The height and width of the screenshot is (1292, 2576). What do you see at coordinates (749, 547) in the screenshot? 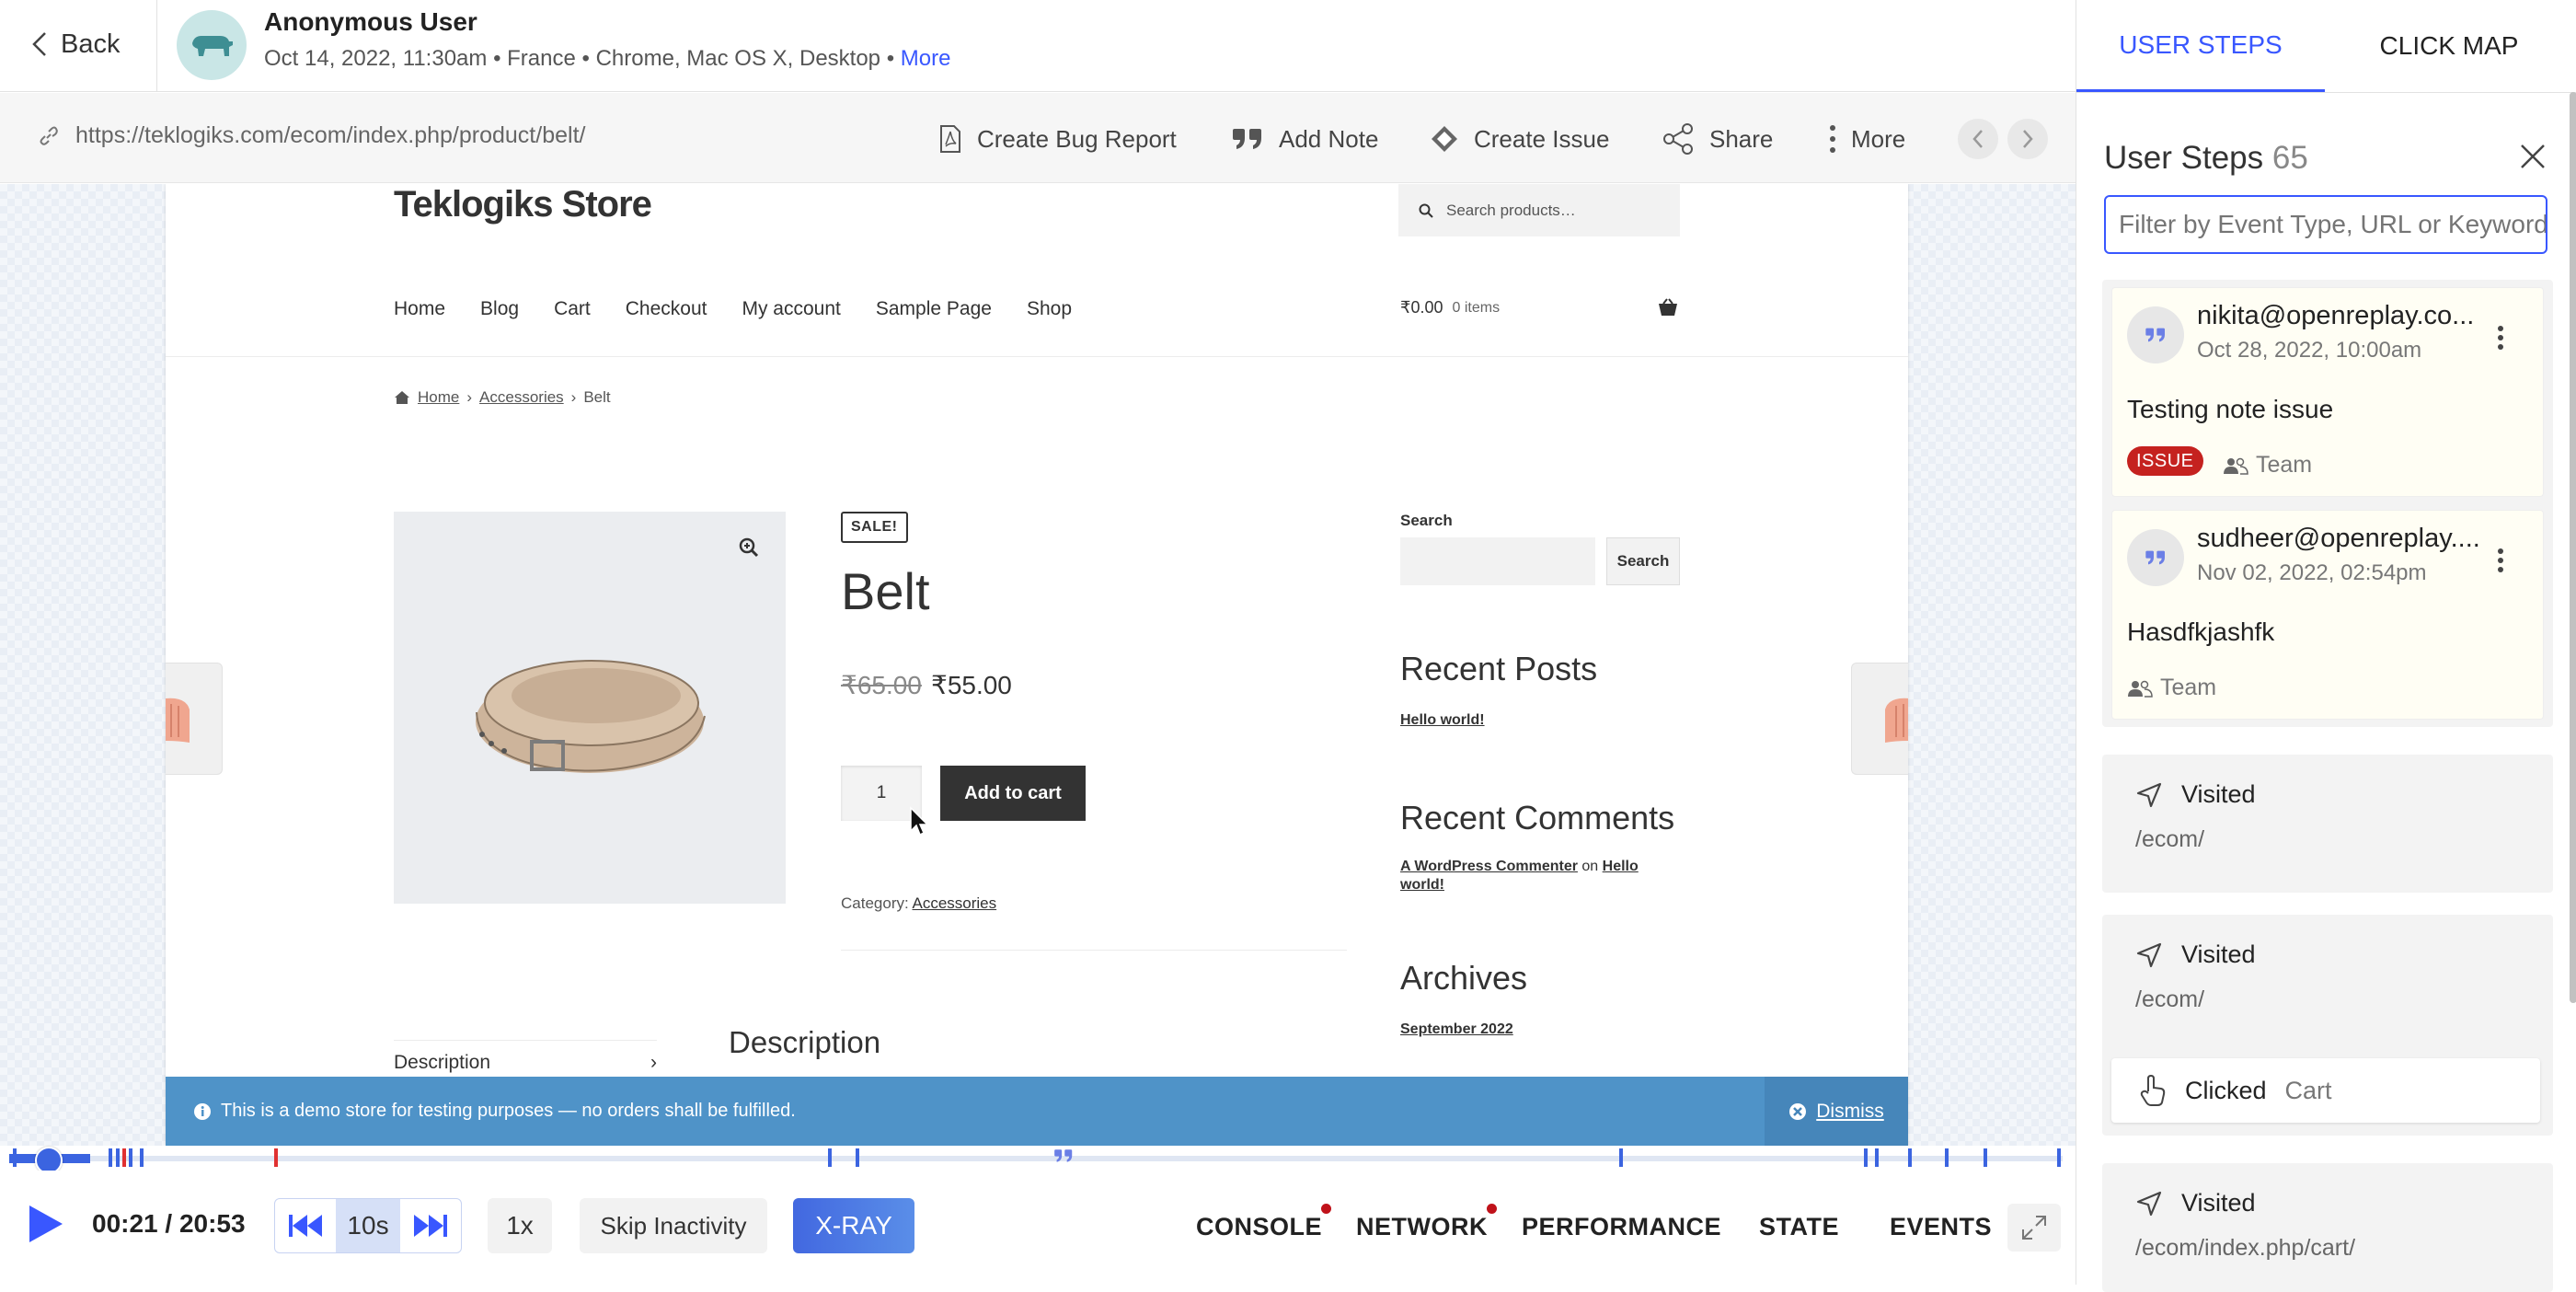
I see `zoom-icon` at bounding box center [749, 547].